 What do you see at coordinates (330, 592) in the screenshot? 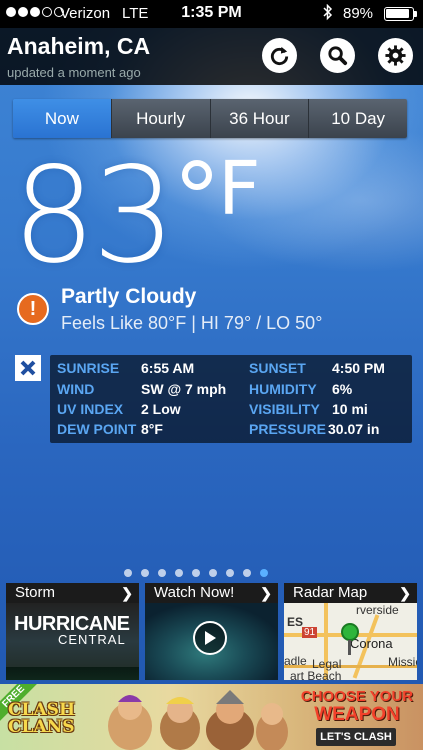
I see `radar-card-title: Radar Map` at bounding box center [330, 592].